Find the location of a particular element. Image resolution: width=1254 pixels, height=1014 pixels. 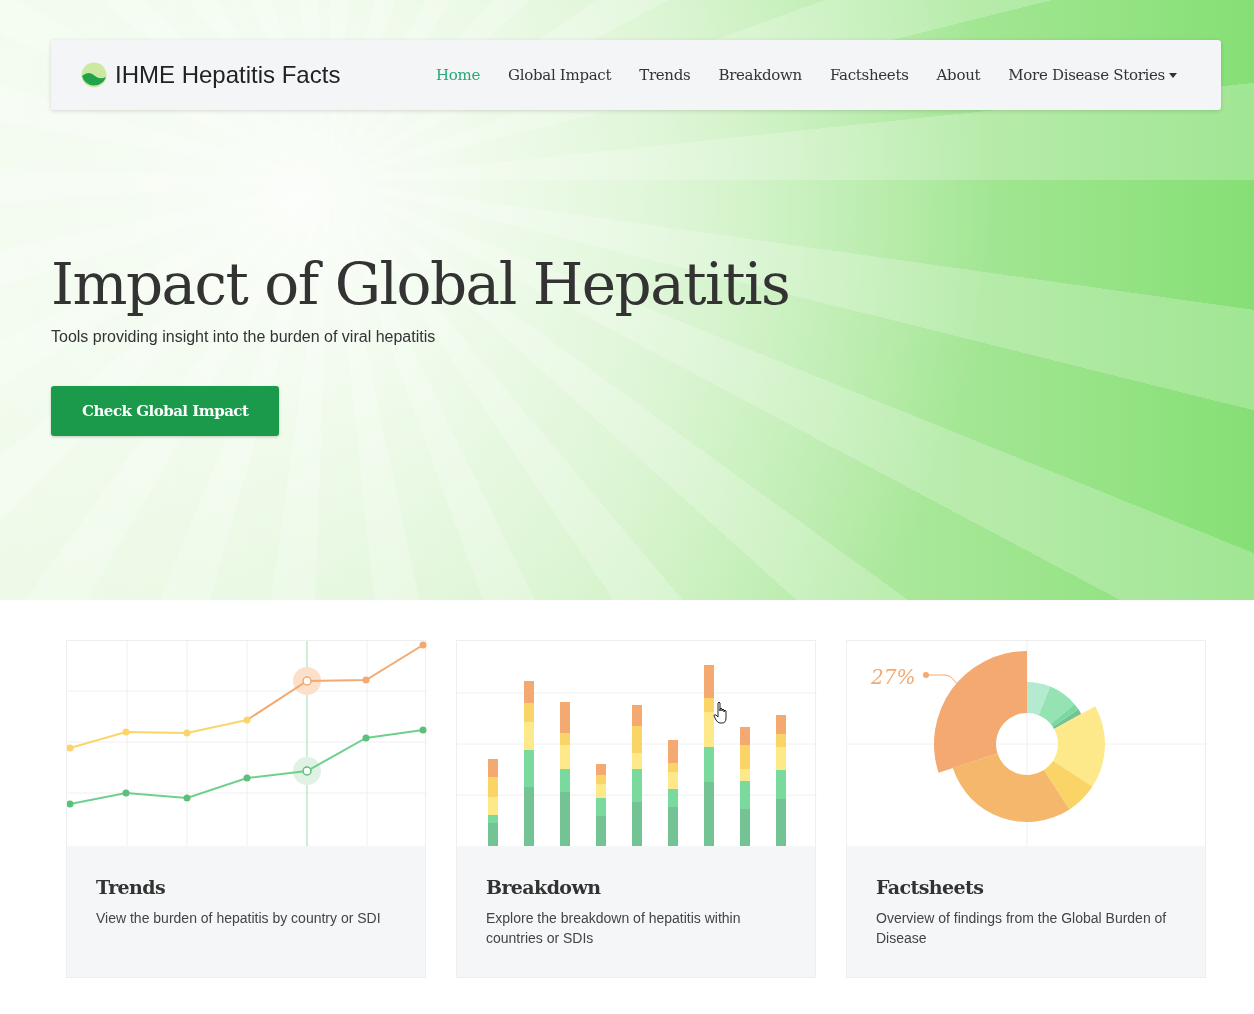

card-description: Overview of findings from the Global Burden of Disease is located at coordinates (1022, 928).